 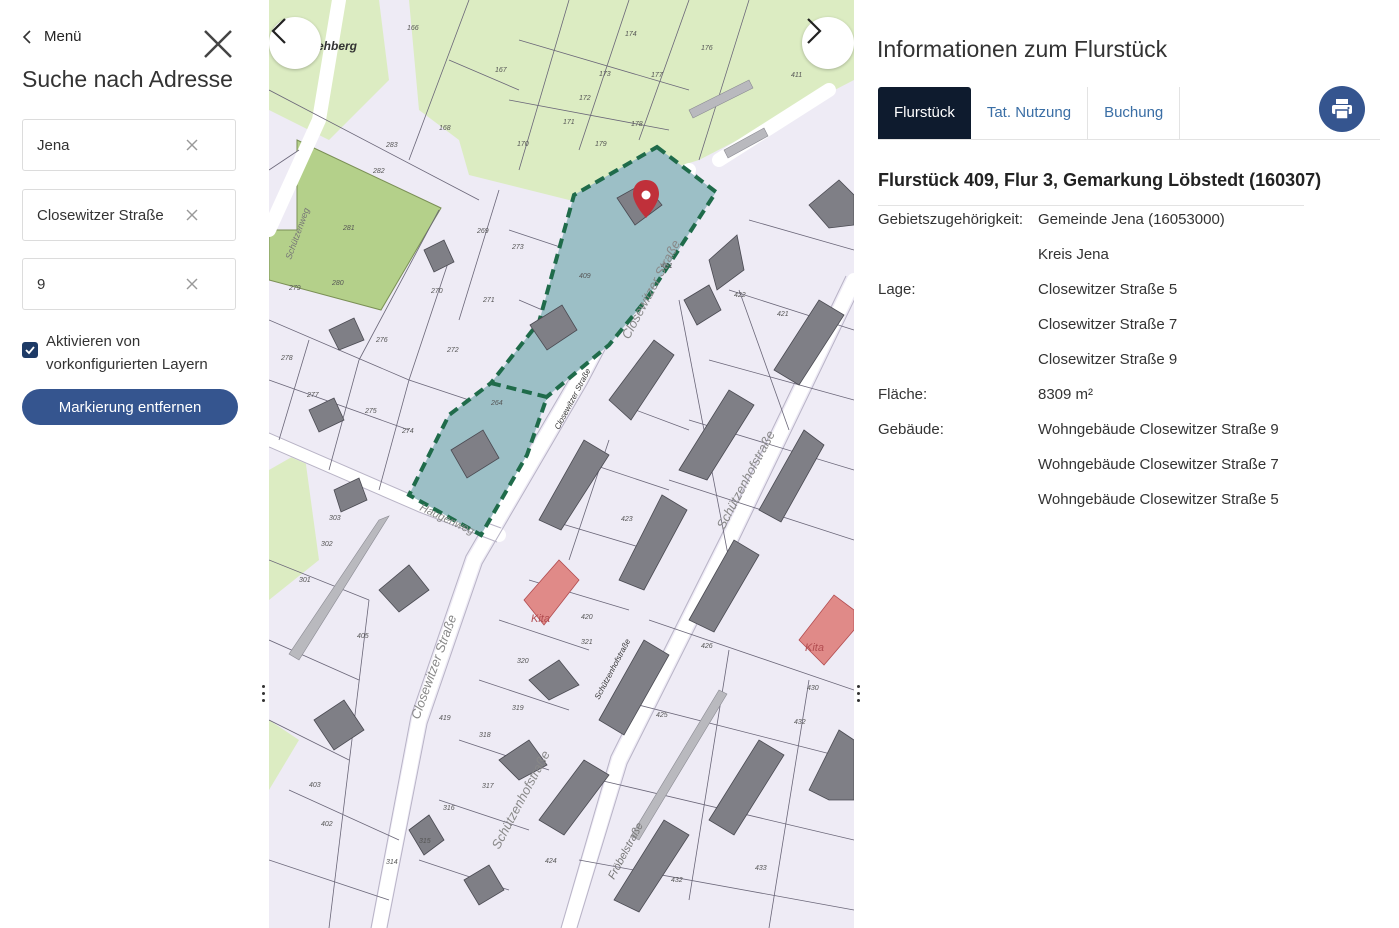 What do you see at coordinates (127, 353) in the screenshot?
I see `preconfigured-layers-label: Aktivieren von vorkonfigurierten Layern` at bounding box center [127, 353].